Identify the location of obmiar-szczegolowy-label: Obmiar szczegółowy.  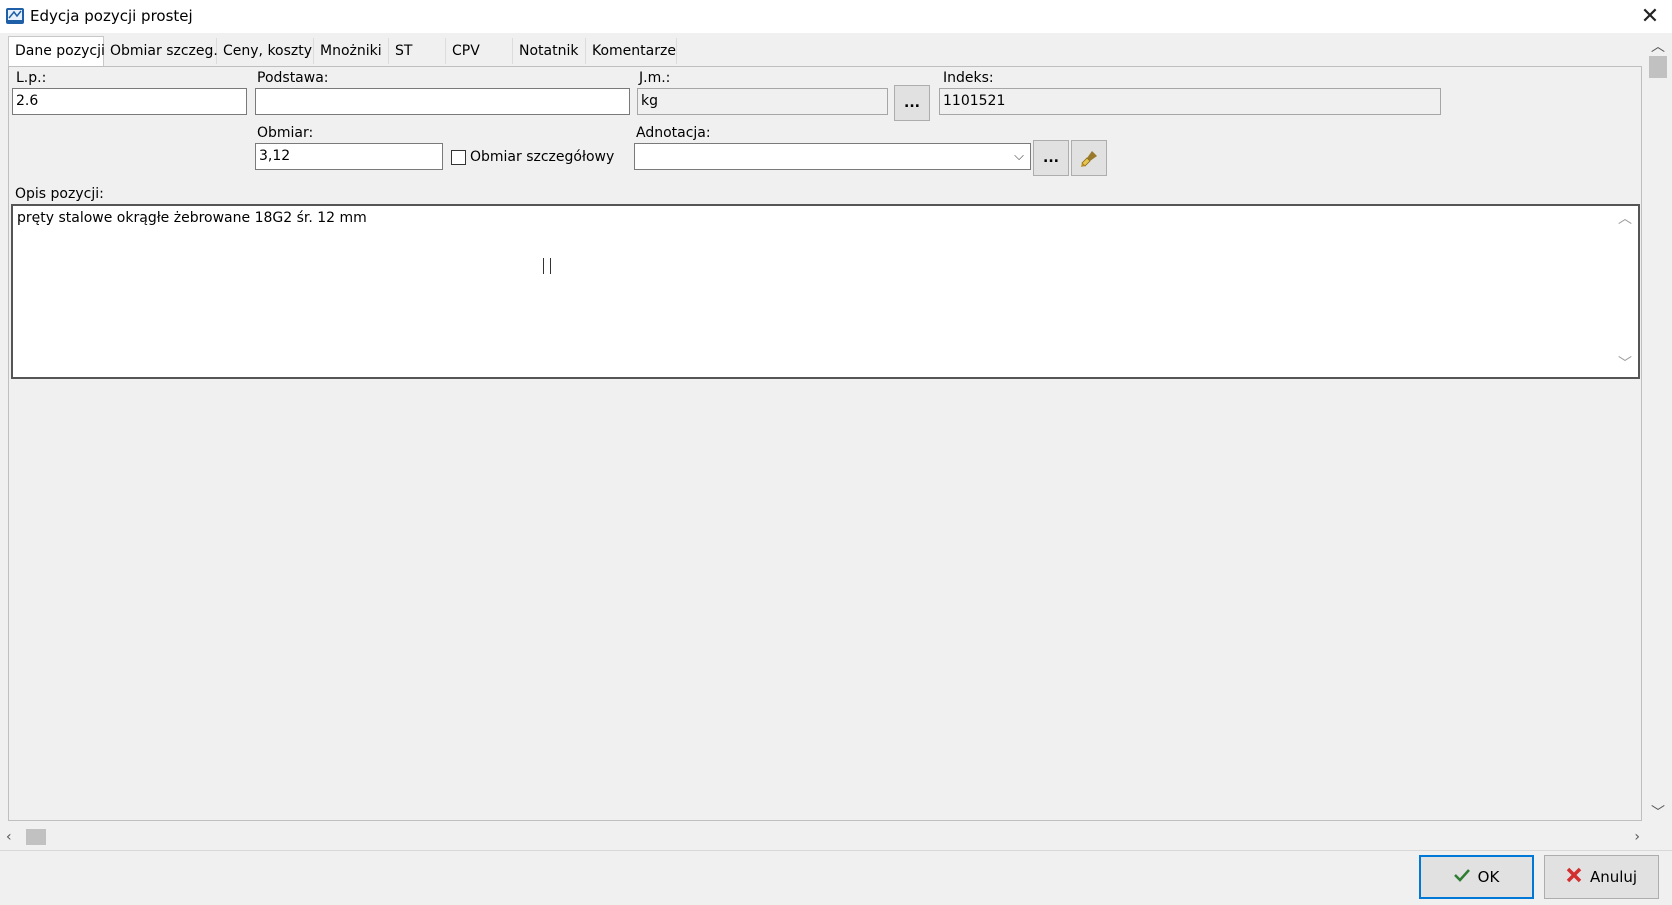
(542, 157).